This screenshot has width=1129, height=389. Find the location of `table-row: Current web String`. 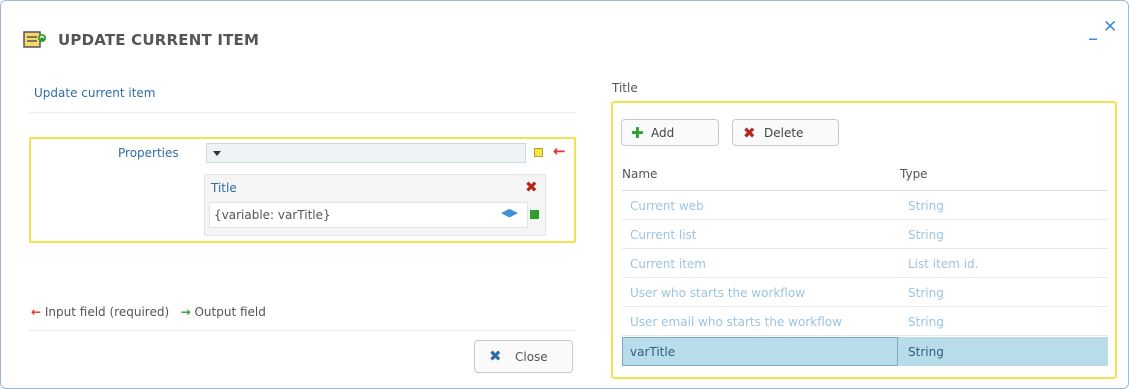

table-row: Current web String is located at coordinates (865, 205).